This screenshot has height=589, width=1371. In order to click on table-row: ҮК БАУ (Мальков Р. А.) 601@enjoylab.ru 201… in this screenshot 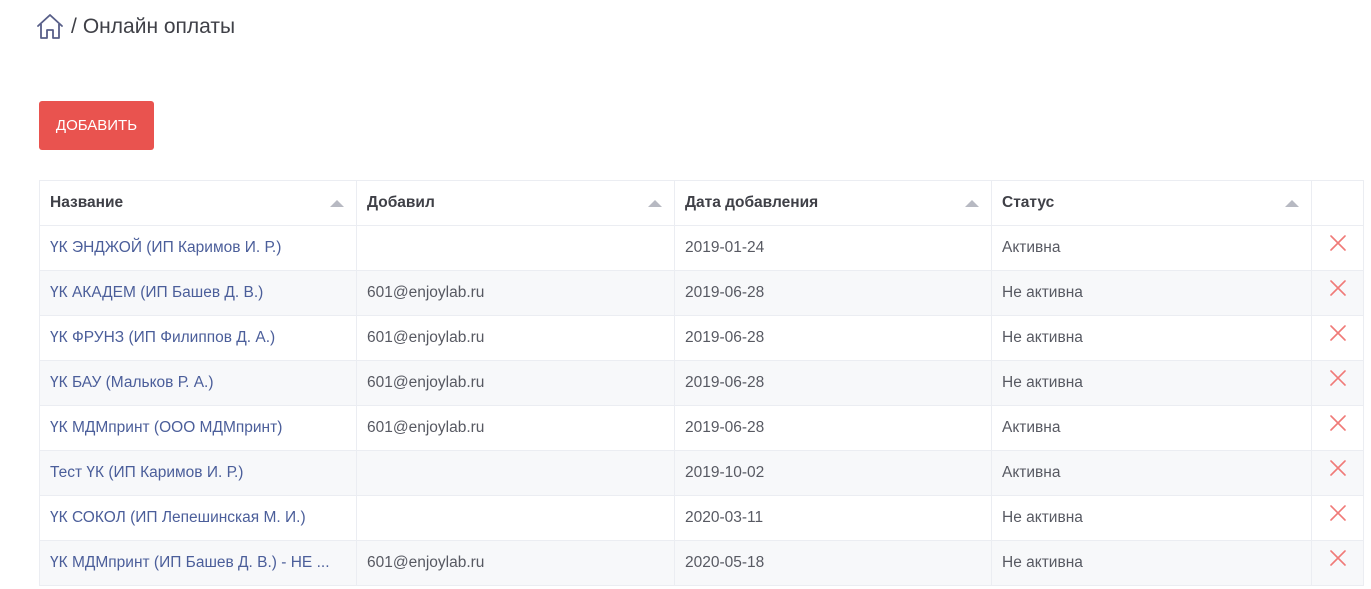, I will do `click(701, 383)`.